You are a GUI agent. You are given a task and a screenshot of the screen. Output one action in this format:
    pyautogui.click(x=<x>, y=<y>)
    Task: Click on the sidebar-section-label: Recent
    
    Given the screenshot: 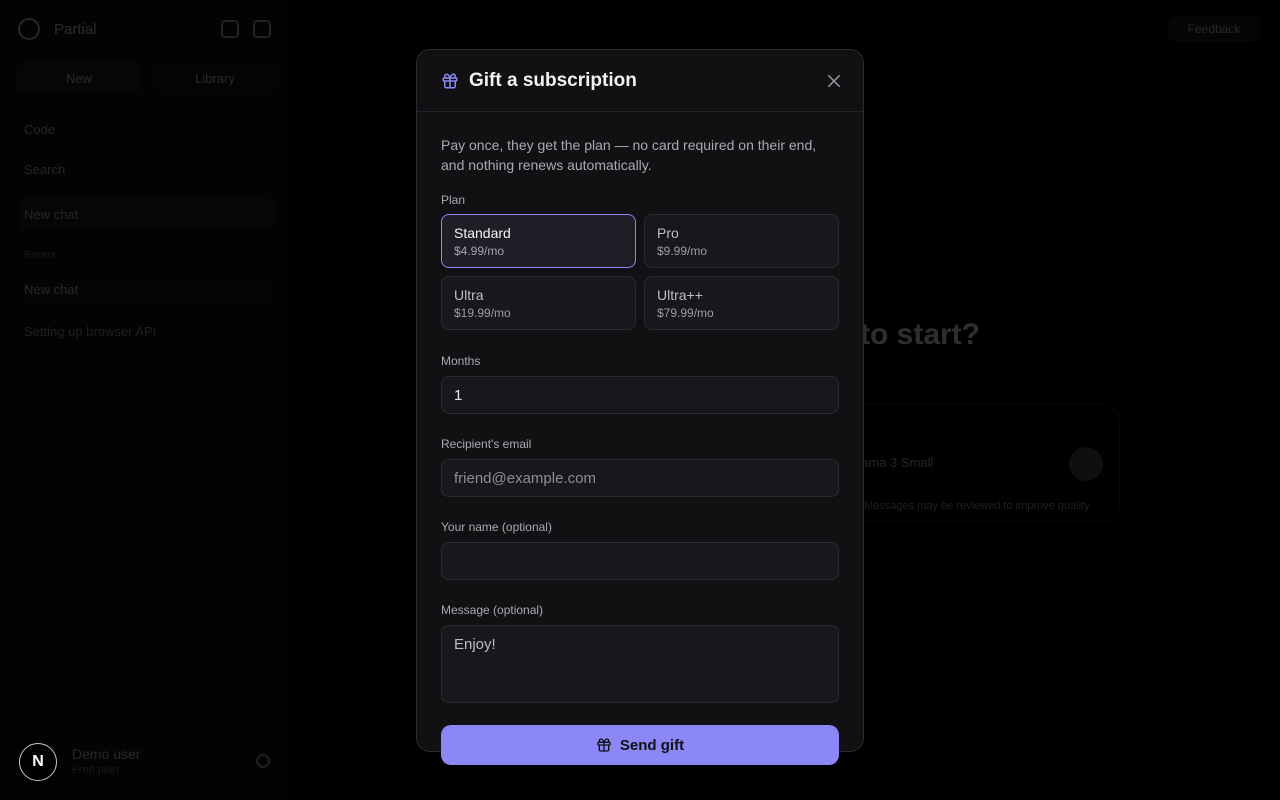 What is the action you would take?
    pyautogui.click(x=40, y=255)
    